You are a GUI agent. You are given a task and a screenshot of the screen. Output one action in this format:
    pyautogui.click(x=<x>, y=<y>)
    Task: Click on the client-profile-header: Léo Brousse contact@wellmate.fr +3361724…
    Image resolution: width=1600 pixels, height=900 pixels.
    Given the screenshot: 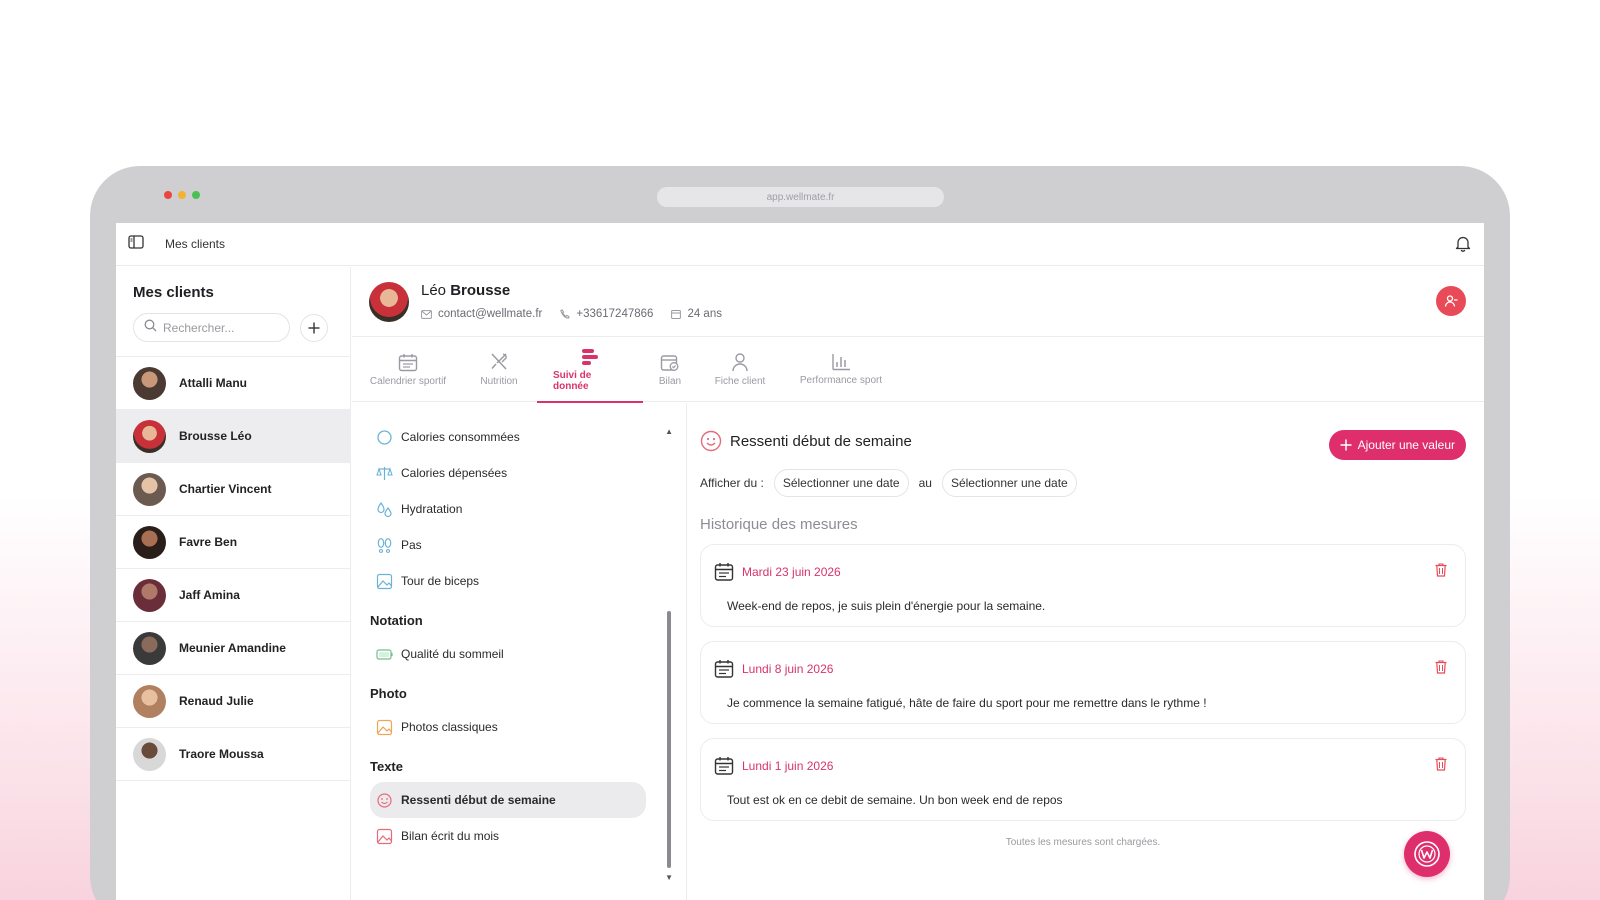 What is the action you would take?
    pyautogui.click(x=918, y=302)
    